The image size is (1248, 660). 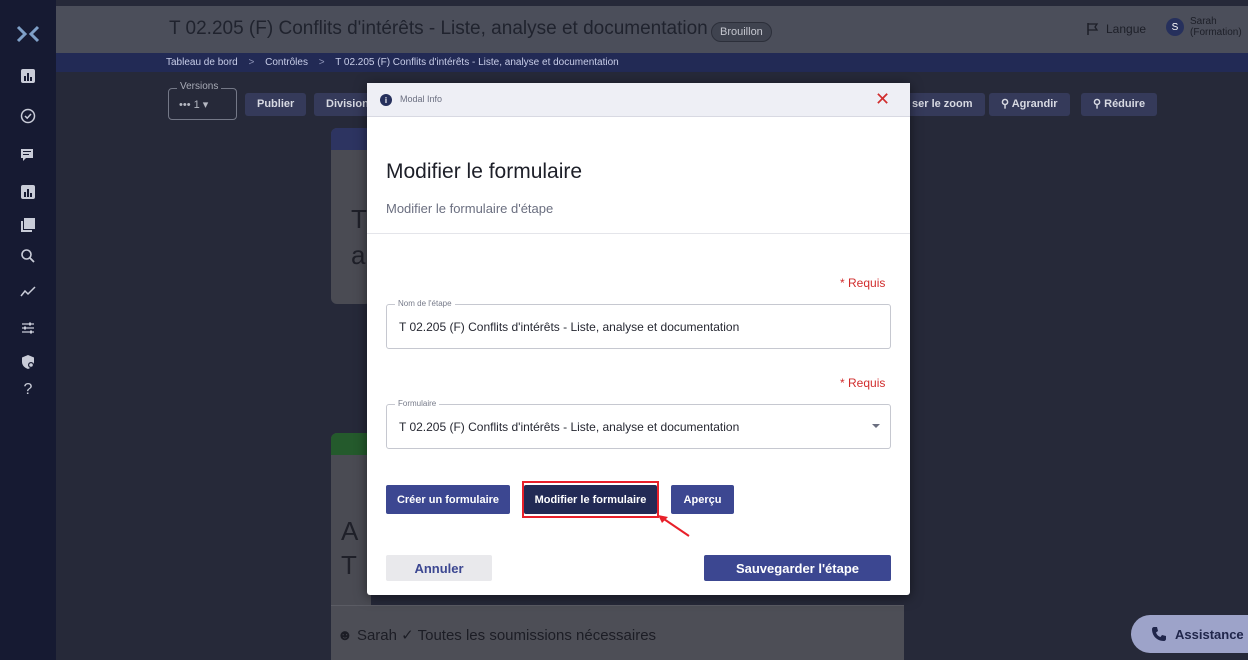 What do you see at coordinates (1125, 104) in the screenshot?
I see `zoom-out-label: Réduire` at bounding box center [1125, 104].